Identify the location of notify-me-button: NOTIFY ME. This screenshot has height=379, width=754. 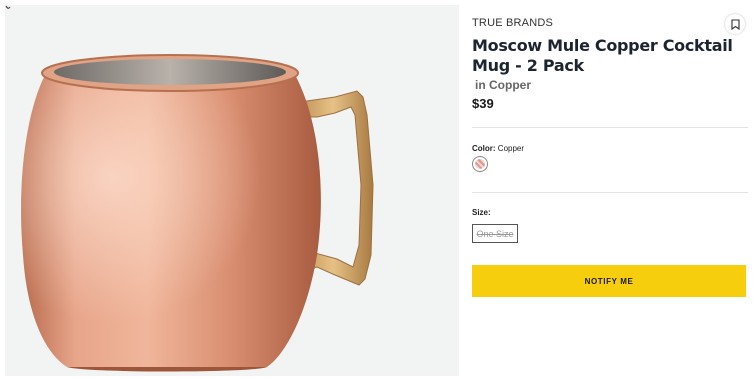
(609, 281).